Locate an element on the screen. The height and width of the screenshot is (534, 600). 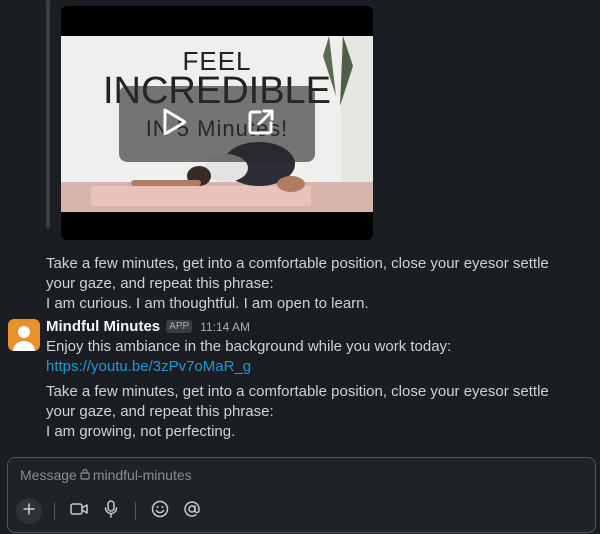
play-button is located at coordinates (173, 124).